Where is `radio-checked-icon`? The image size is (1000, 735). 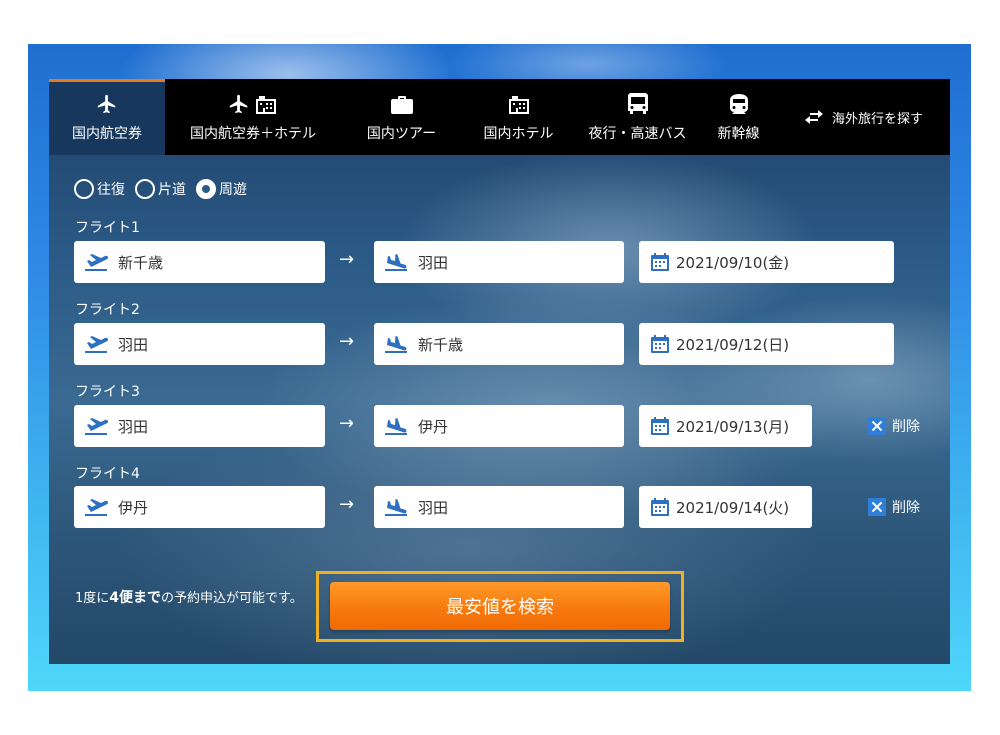 radio-checked-icon is located at coordinates (206, 189).